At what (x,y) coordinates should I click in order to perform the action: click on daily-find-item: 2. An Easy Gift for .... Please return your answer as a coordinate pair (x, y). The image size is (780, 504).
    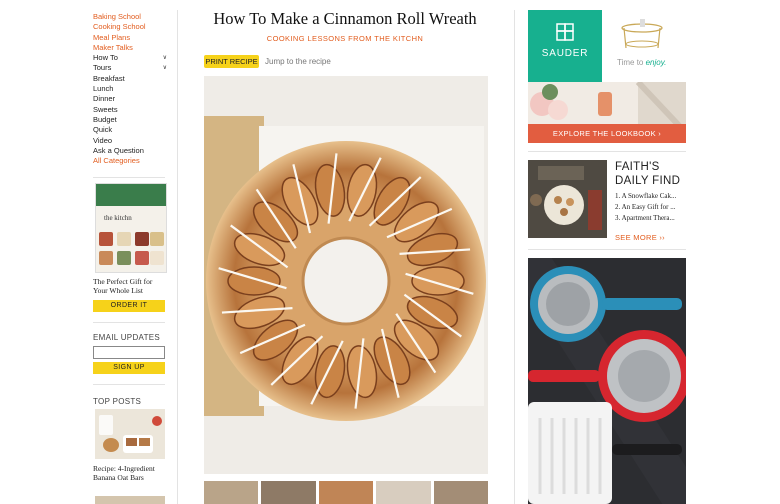
    Looking at the image, I should click on (651, 207).